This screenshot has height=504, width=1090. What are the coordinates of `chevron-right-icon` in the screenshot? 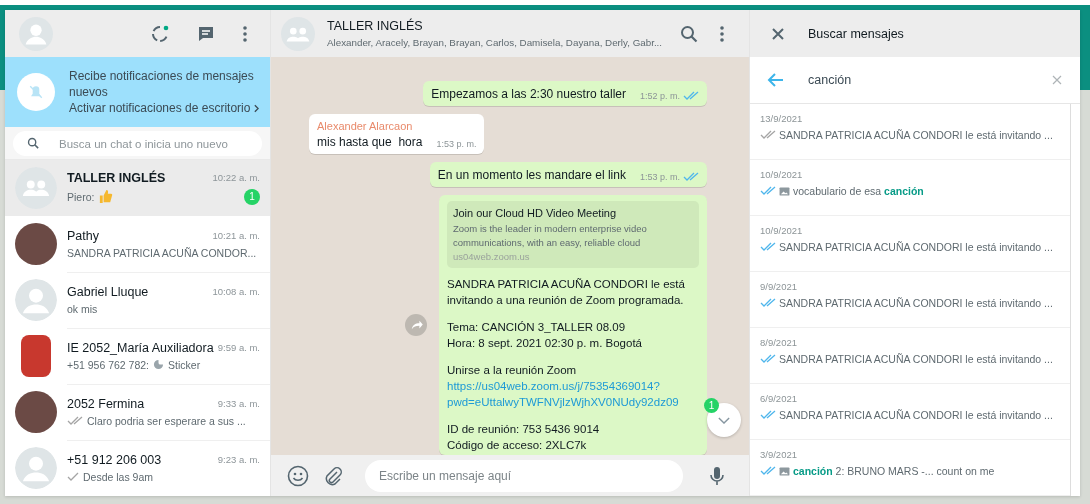 It's located at (257, 108).